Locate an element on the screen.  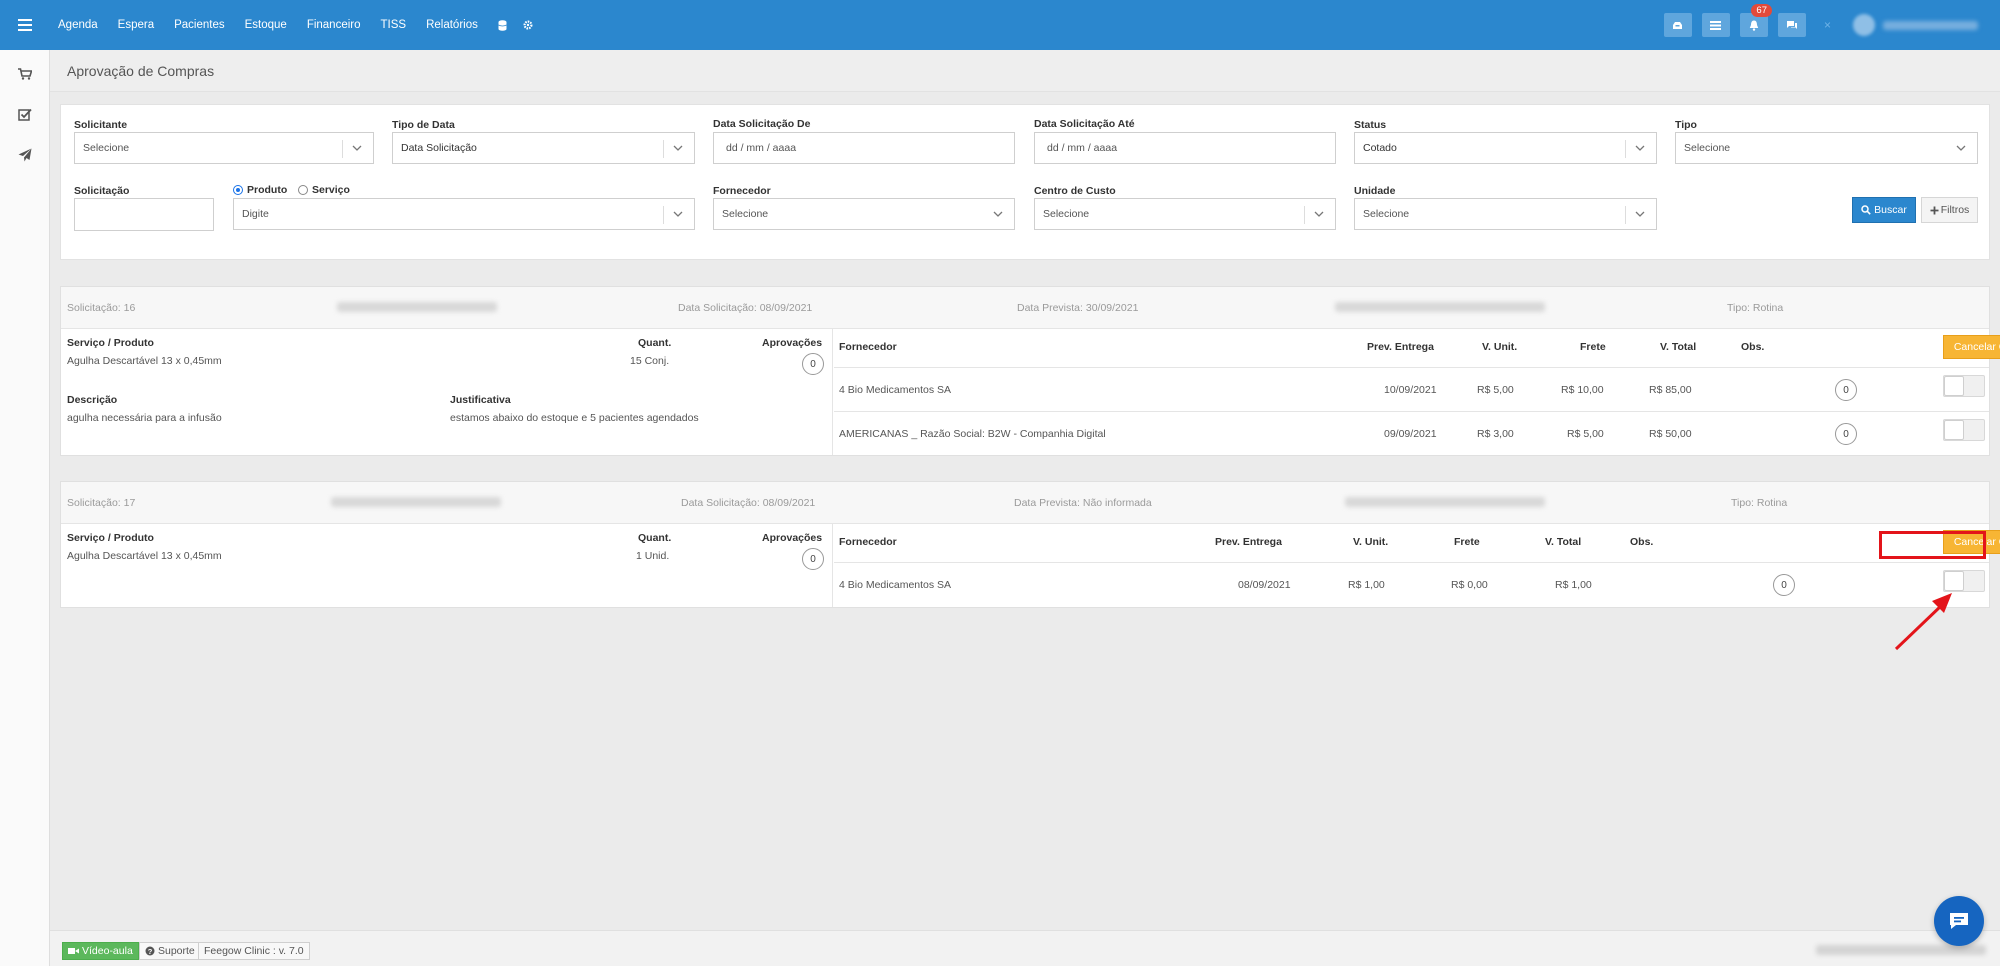
inbox-button is located at coordinates (1677, 25).